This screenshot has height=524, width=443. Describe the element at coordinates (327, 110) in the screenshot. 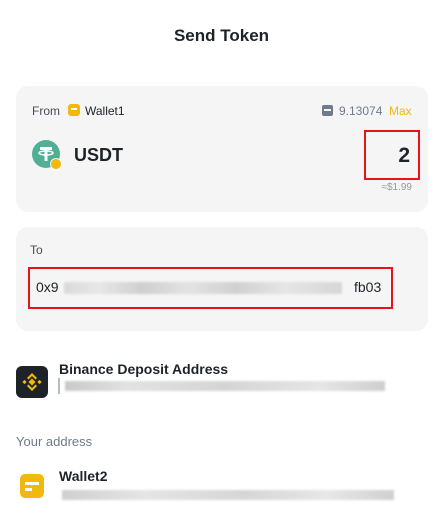

I see `wallet-balance-icon` at that location.